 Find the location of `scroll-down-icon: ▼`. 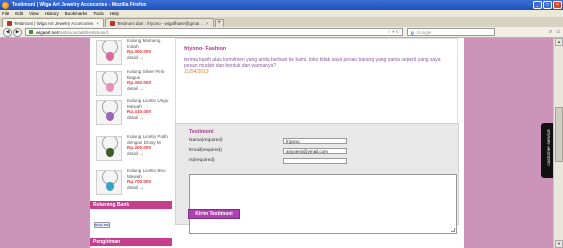

scroll-down-icon: ▼ is located at coordinates (559, 244).